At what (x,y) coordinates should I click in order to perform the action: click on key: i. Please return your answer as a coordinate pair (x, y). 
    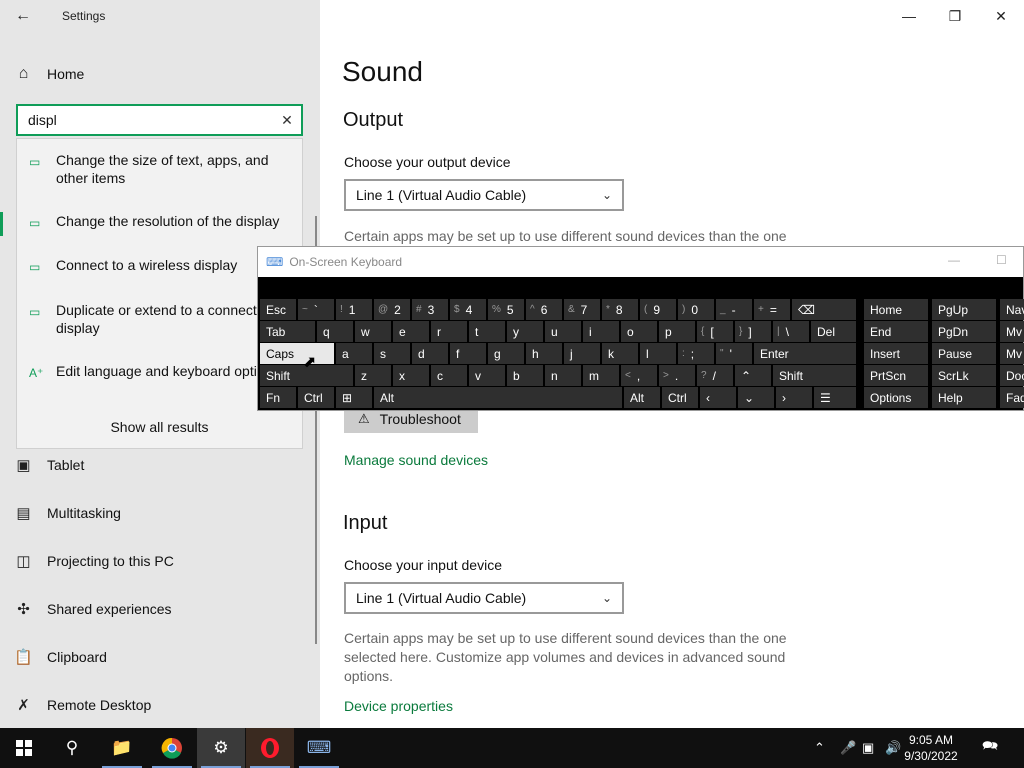
    Looking at the image, I should click on (601, 331).